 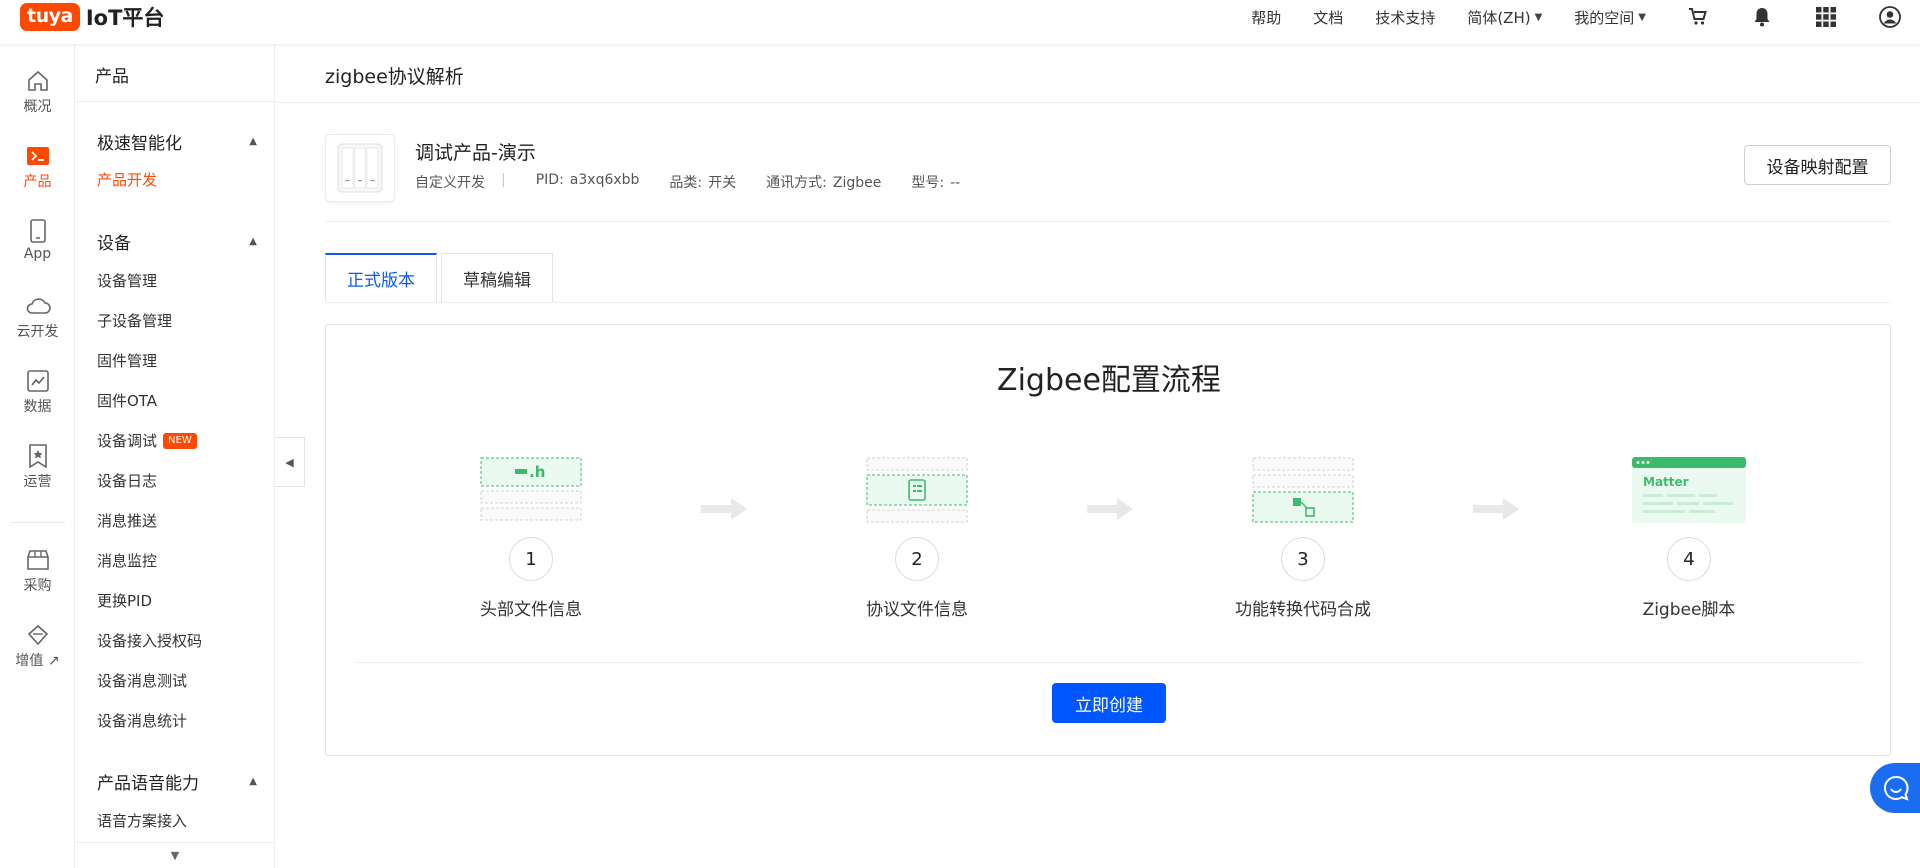 What do you see at coordinates (1762, 17) in the screenshot?
I see `bell-icon` at bounding box center [1762, 17].